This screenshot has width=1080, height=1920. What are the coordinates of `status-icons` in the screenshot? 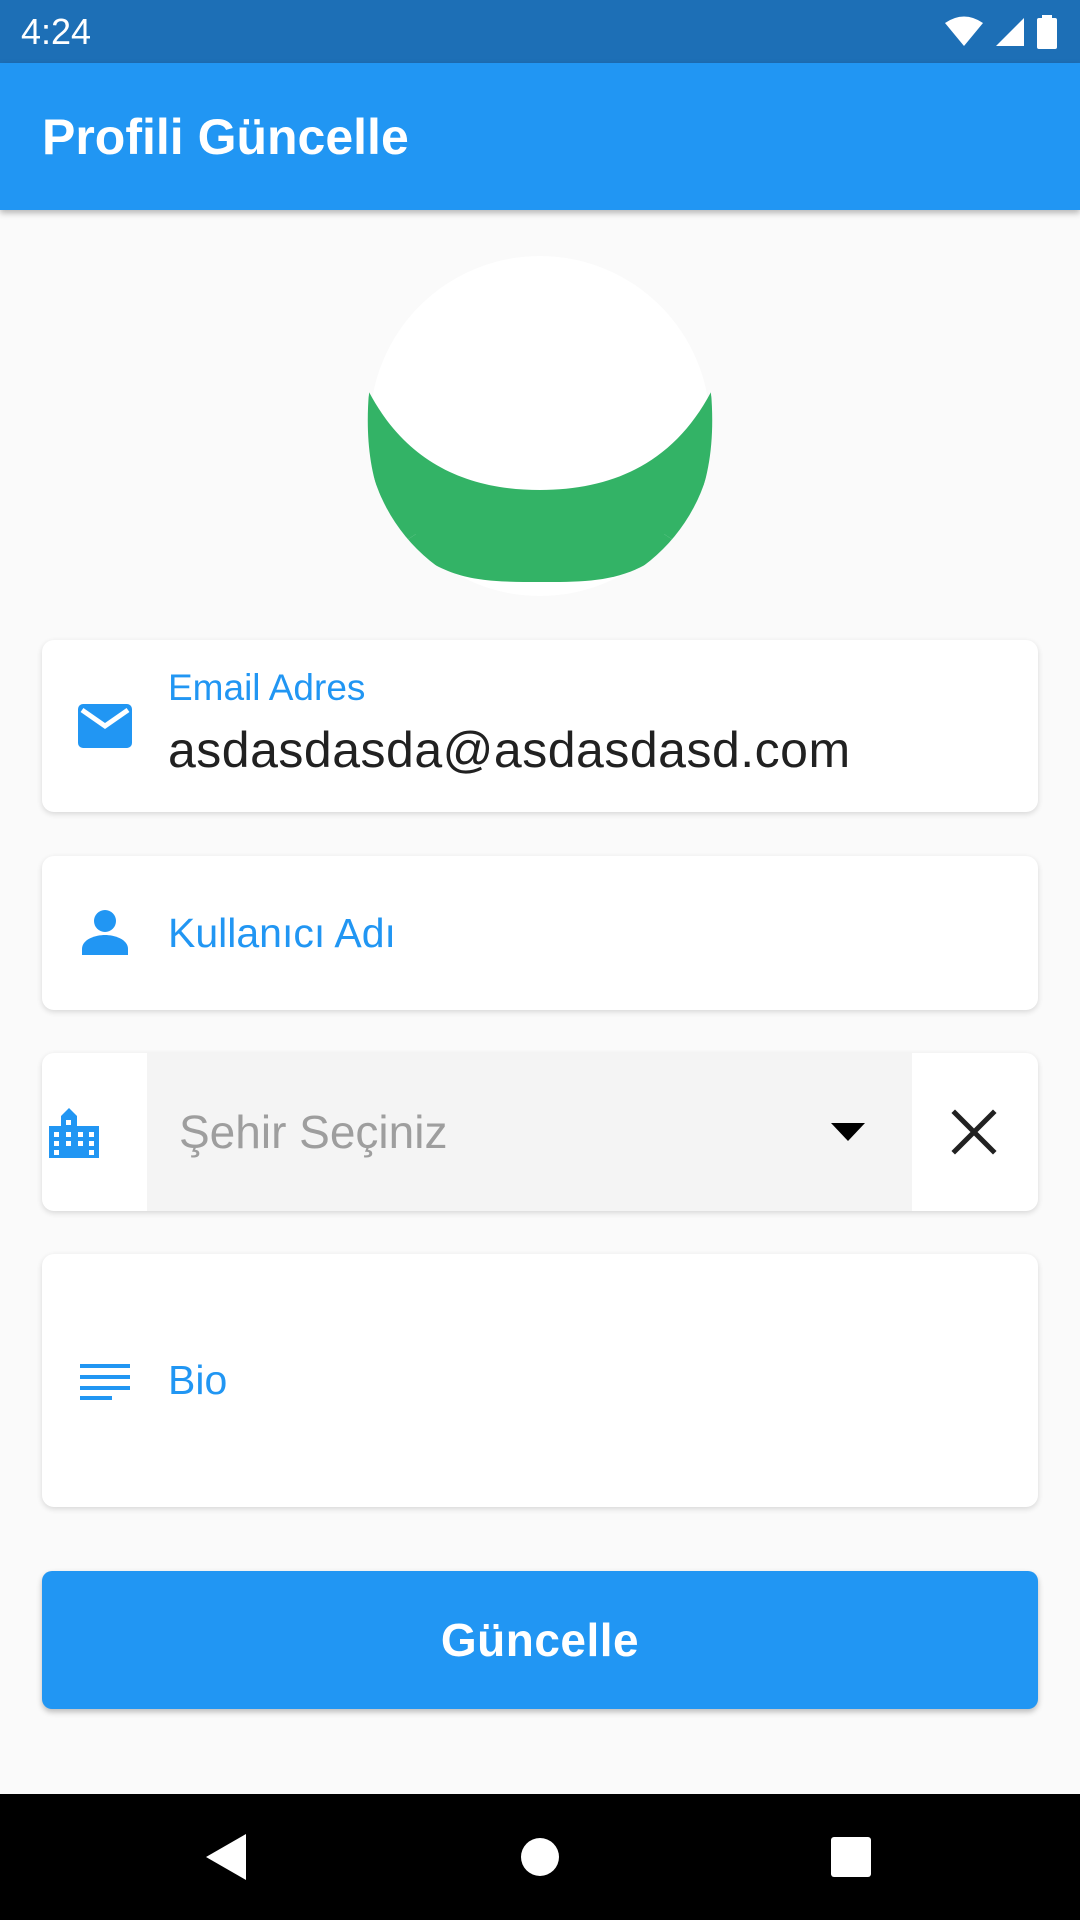 It's located at (1001, 32).